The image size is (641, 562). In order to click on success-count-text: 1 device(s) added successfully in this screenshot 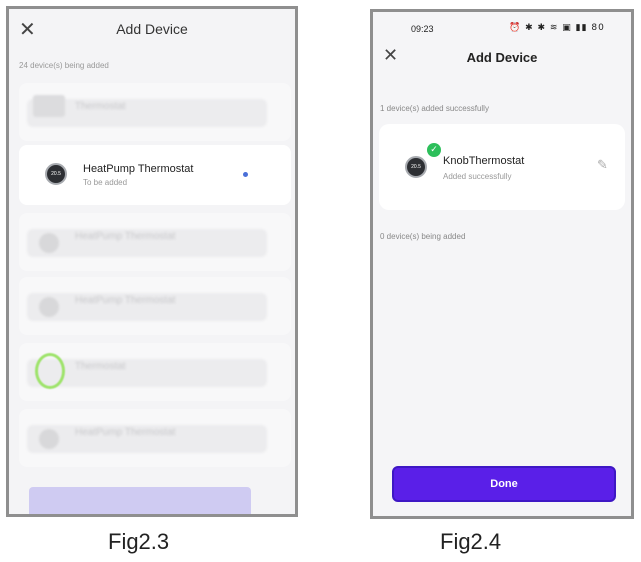, I will do `click(434, 108)`.